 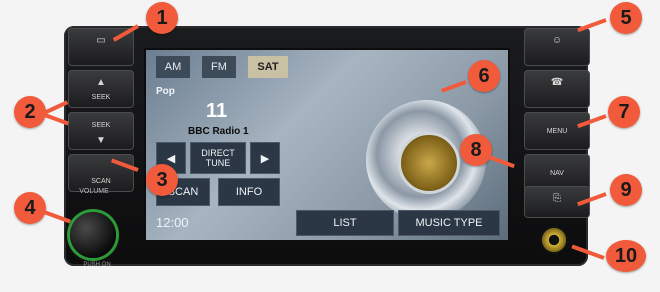 I want to click on callout-10: 10, so click(x=626, y=256).